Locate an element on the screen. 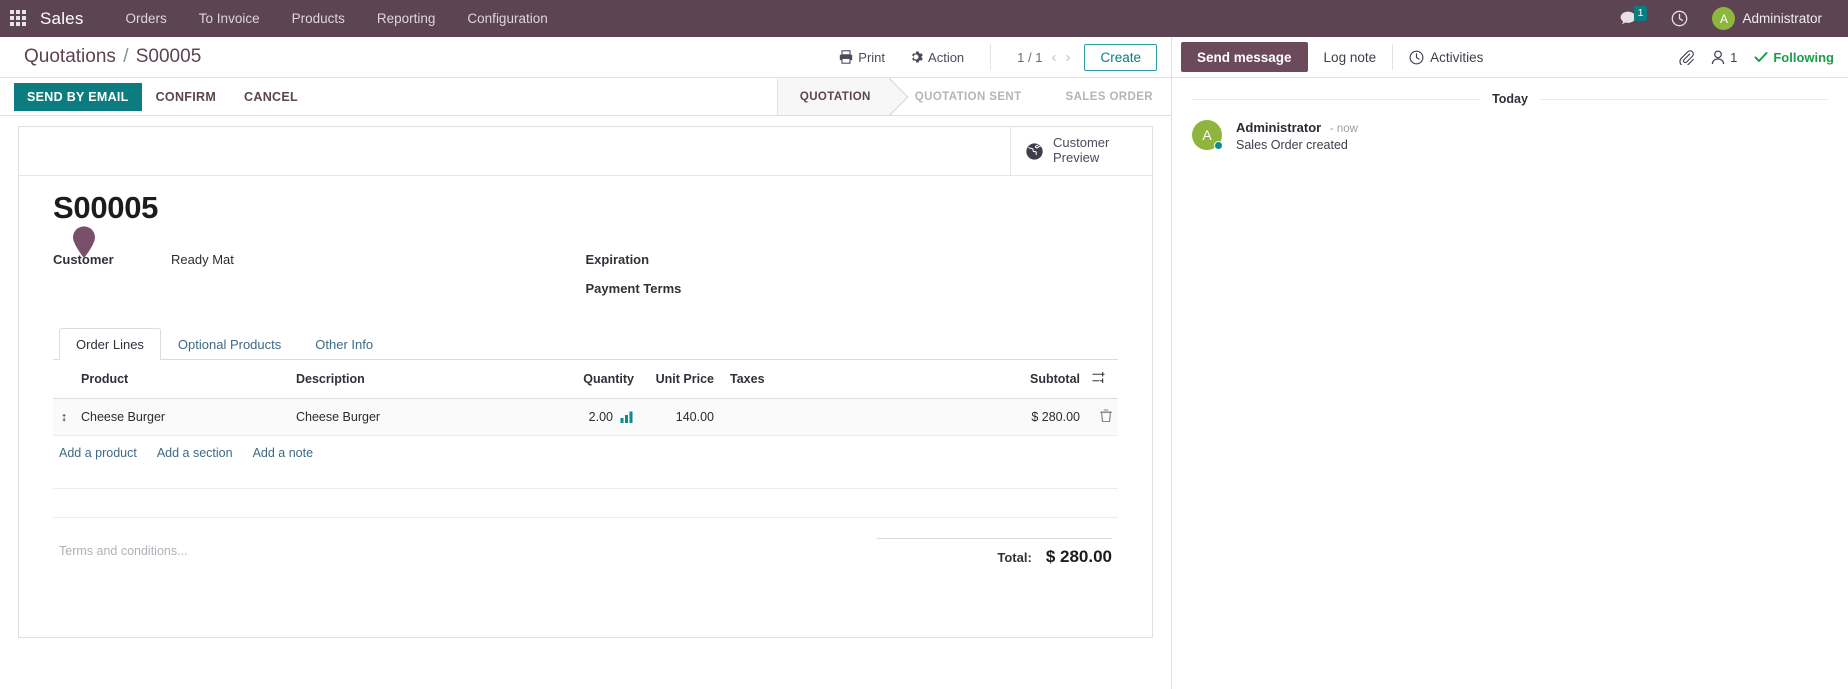 The image size is (1848, 689). tab-other-info: Other Info is located at coordinates (344, 344).